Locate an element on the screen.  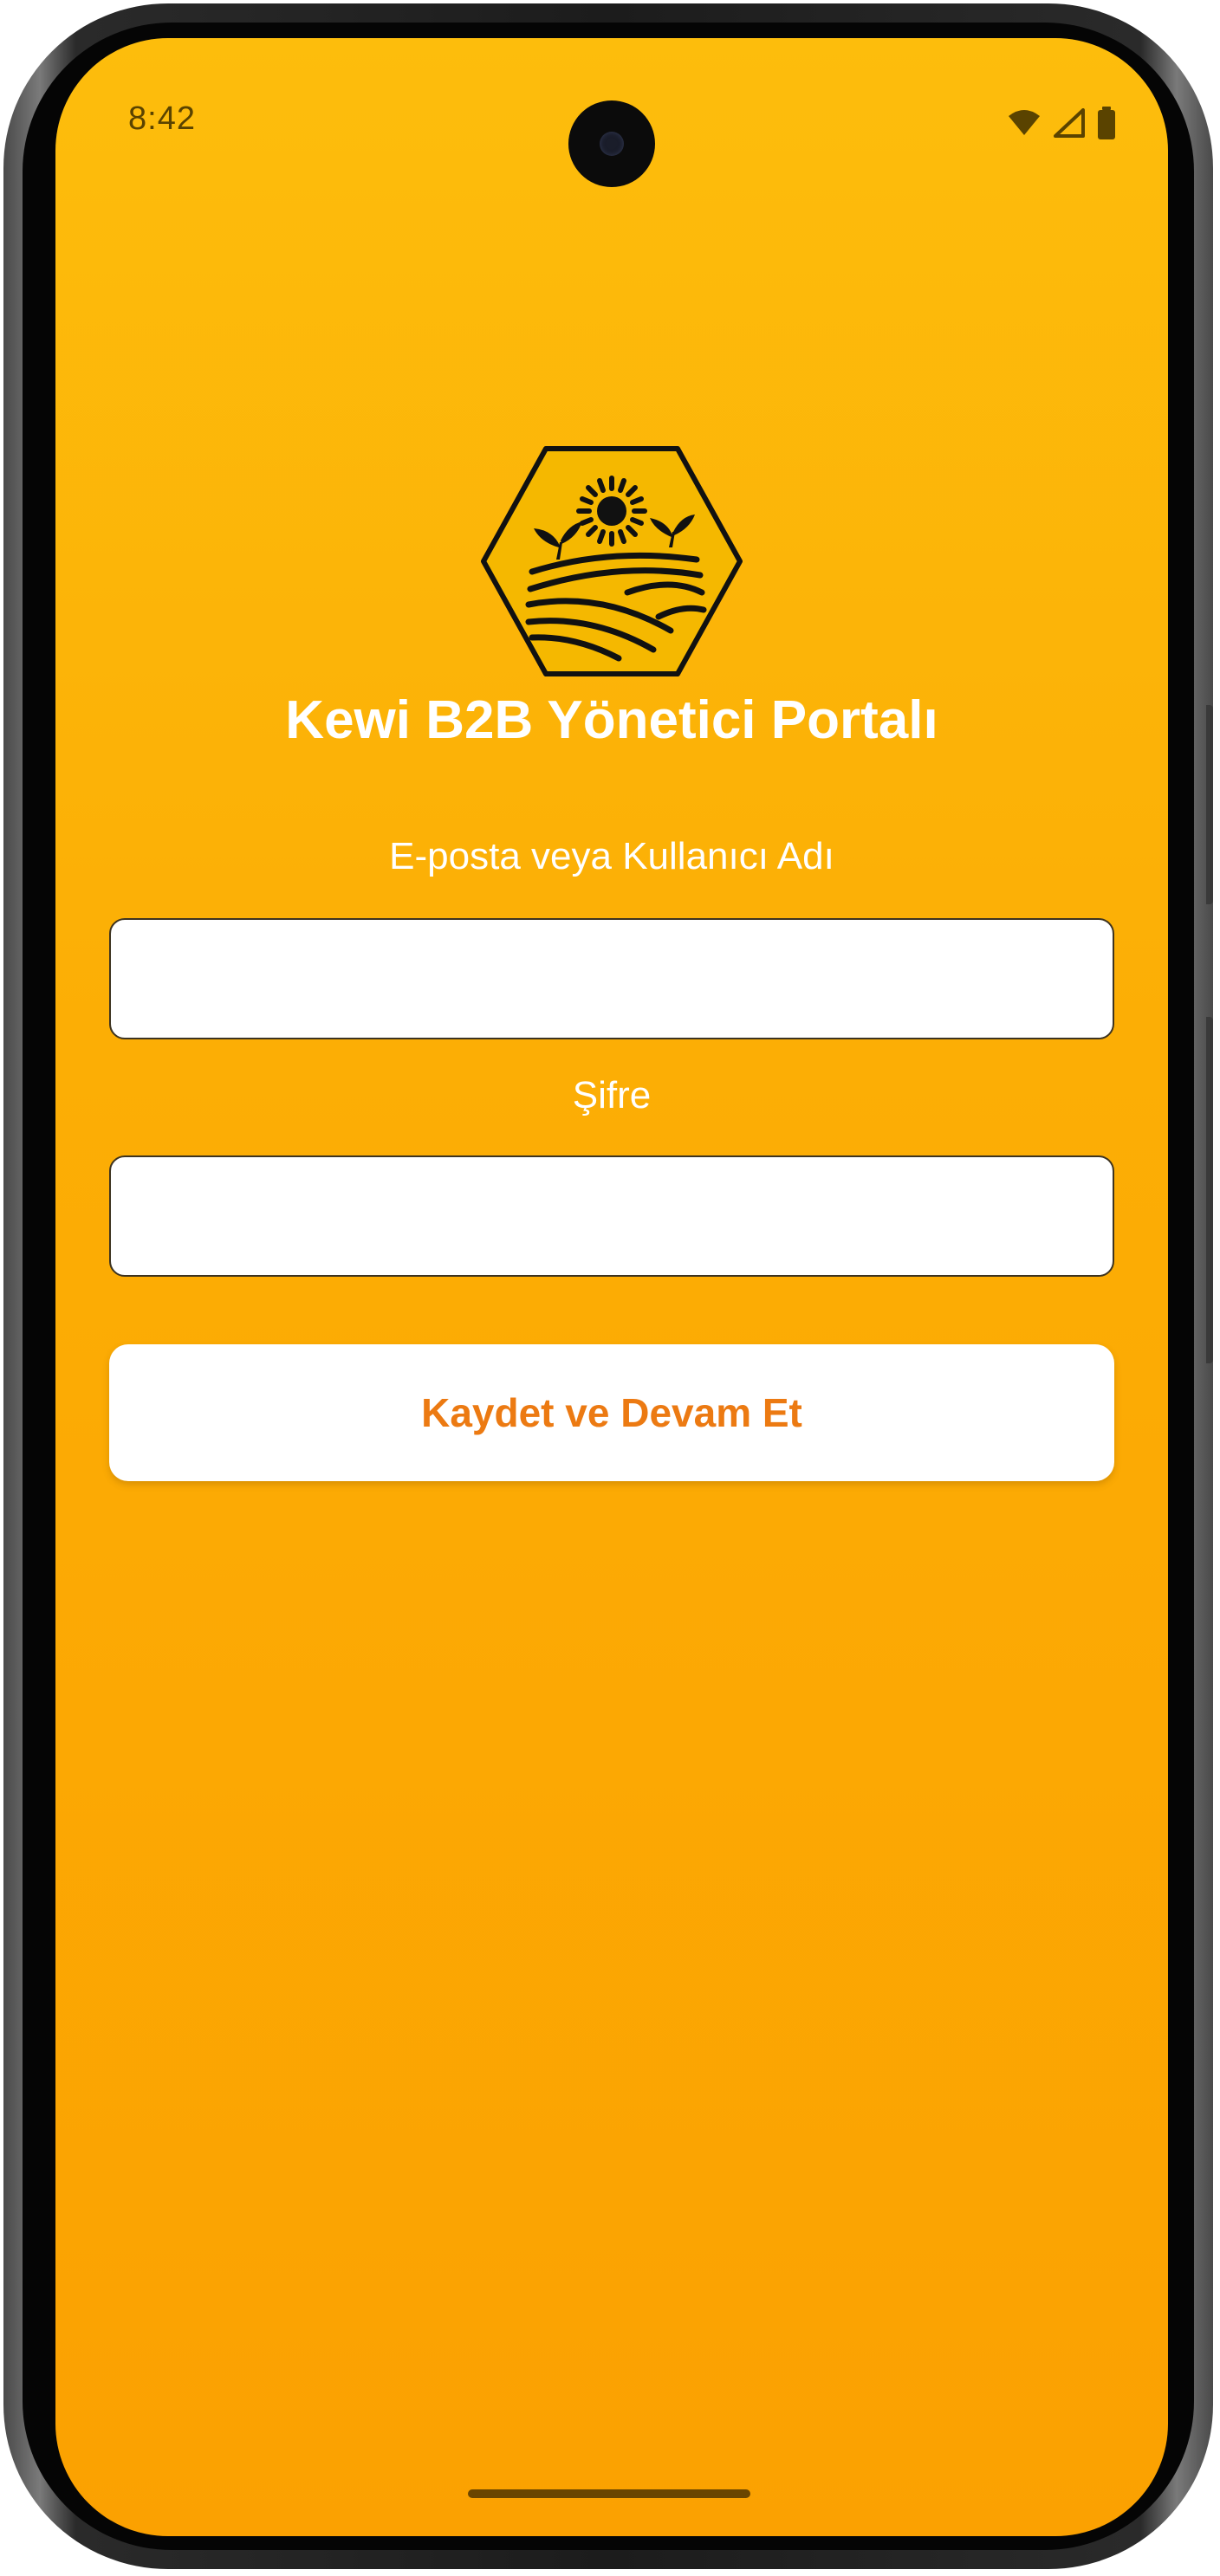
save-and-continue-button: Kaydet ve Devam Et is located at coordinates (611, 1412).